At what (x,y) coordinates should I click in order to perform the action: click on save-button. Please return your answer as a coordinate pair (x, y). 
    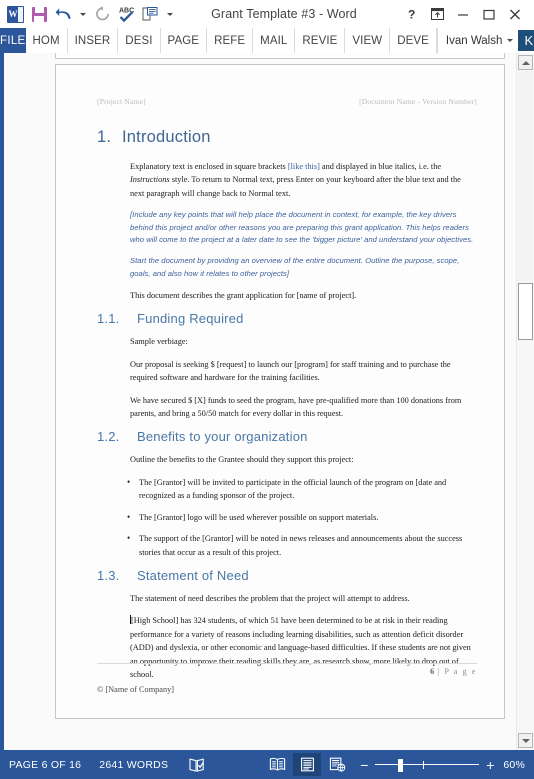
    Looking at the image, I should click on (39, 14).